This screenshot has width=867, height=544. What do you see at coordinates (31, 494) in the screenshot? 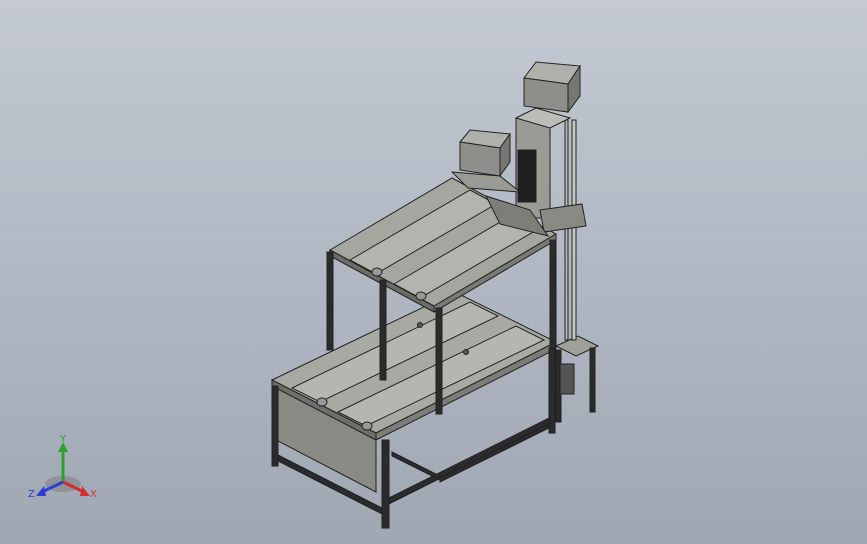
I see `z-axis-label: Z` at bounding box center [31, 494].